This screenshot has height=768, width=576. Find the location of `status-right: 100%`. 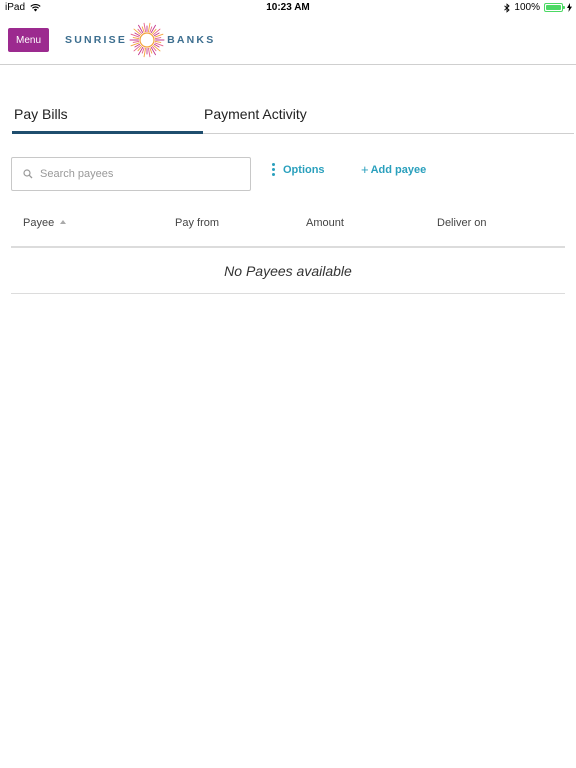

status-right: 100% is located at coordinates (538, 7).